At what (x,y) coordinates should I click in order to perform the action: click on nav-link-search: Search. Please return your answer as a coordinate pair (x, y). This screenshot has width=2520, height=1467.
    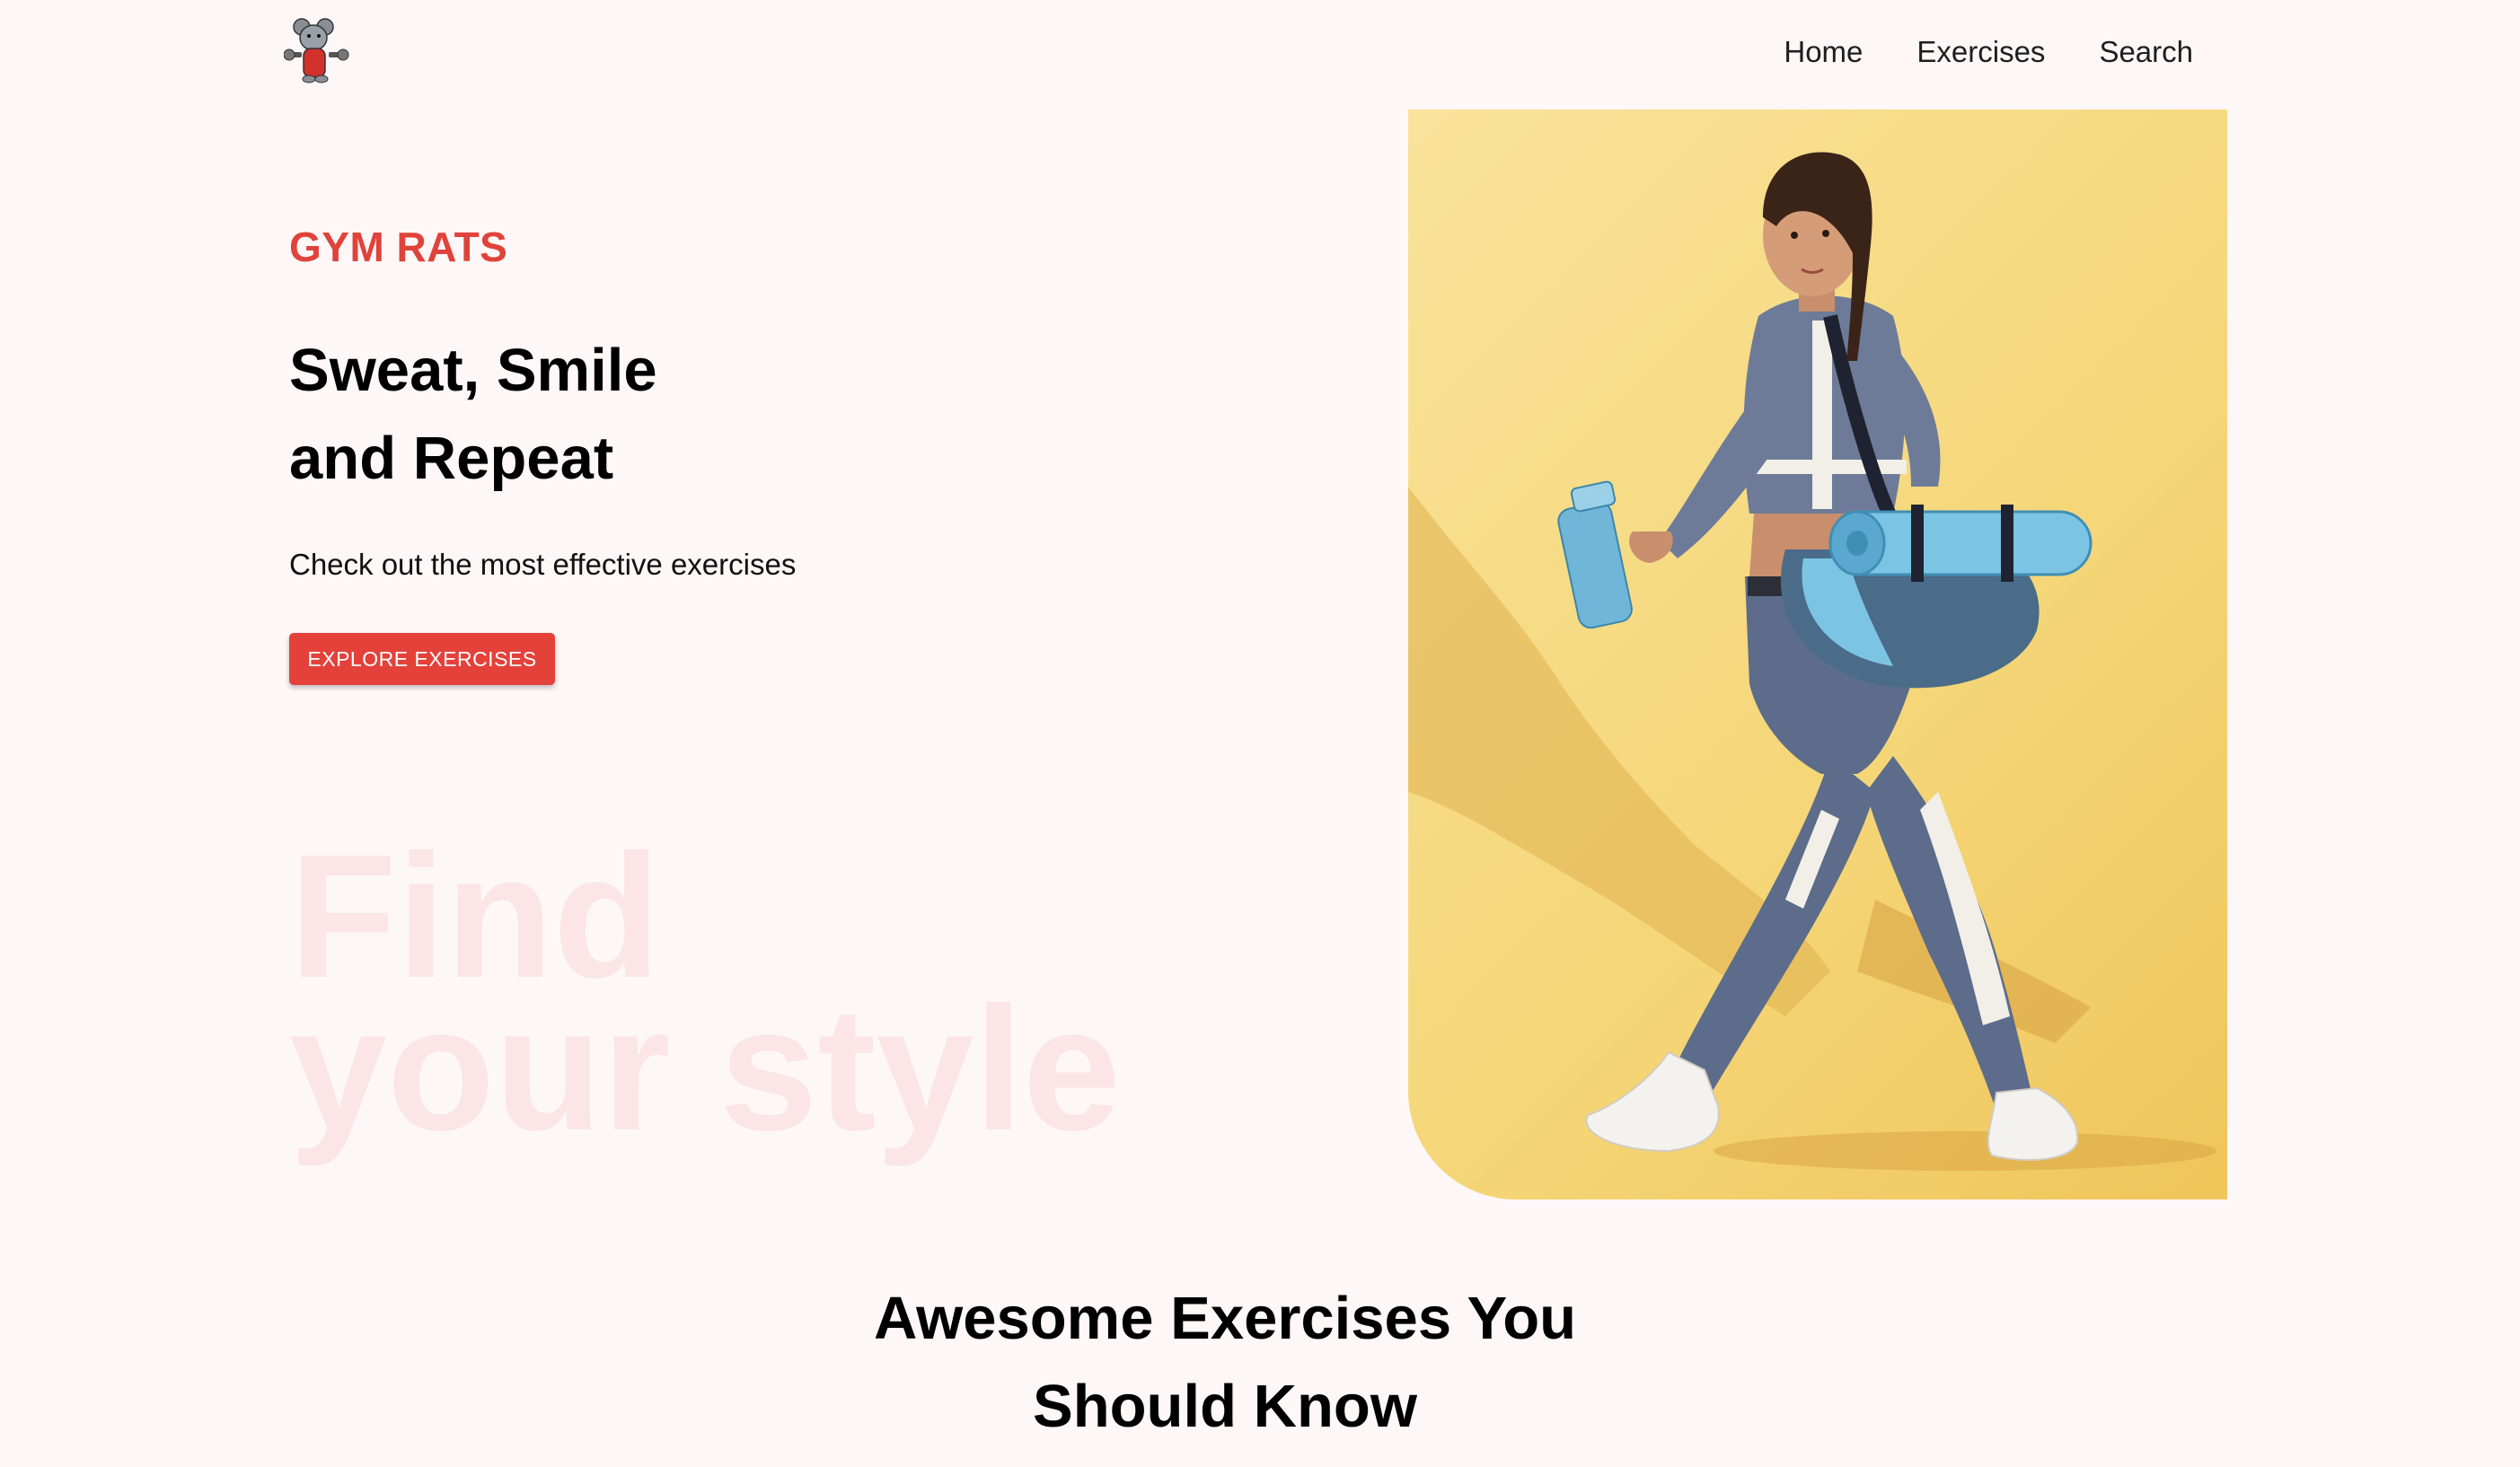
    Looking at the image, I should click on (2146, 52).